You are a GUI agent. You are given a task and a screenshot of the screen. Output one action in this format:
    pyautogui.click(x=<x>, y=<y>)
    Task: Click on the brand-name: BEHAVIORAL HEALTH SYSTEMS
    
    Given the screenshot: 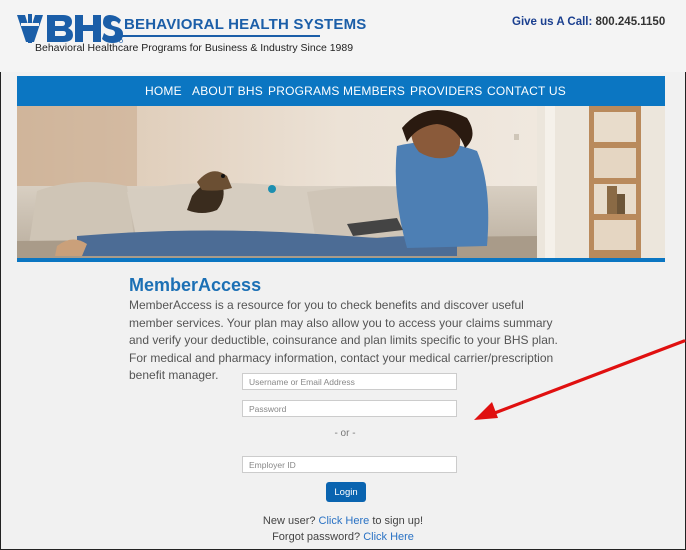 What is the action you would take?
    pyautogui.click(x=245, y=24)
    